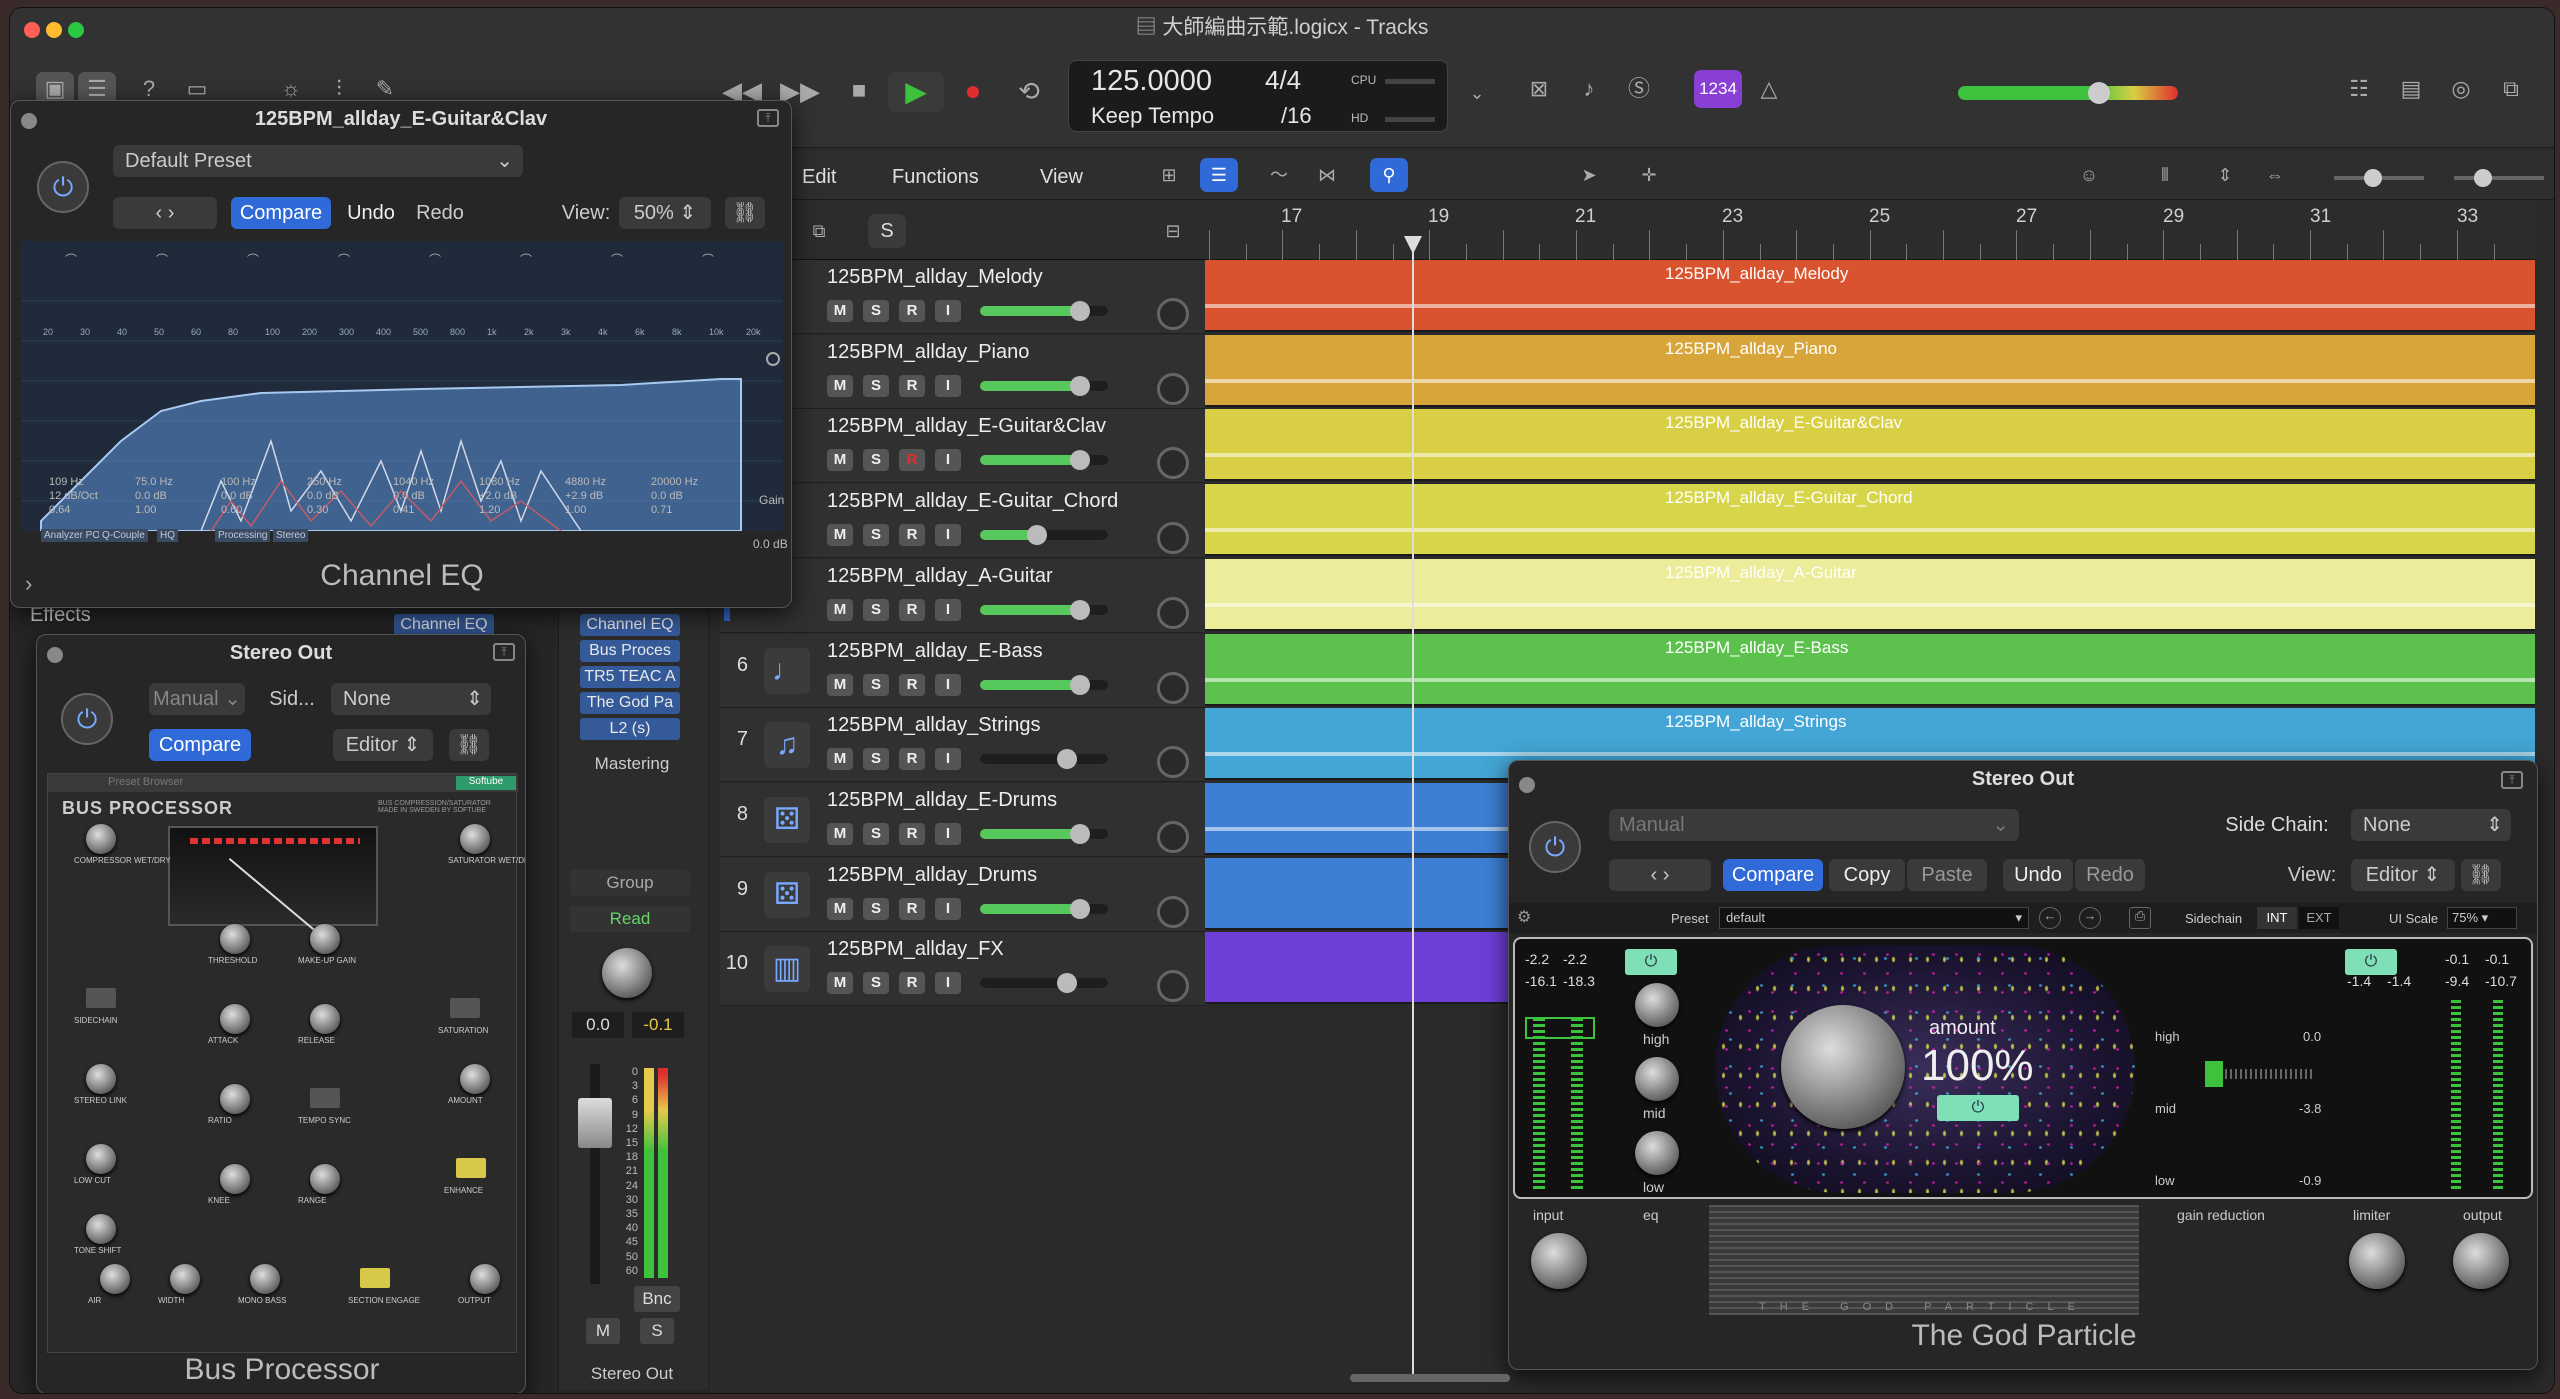 Image resolution: width=2560 pixels, height=1399 pixels. I want to click on track-header: 125BPM_allday_E-Guitar&Clav M S R I, so click(962, 446).